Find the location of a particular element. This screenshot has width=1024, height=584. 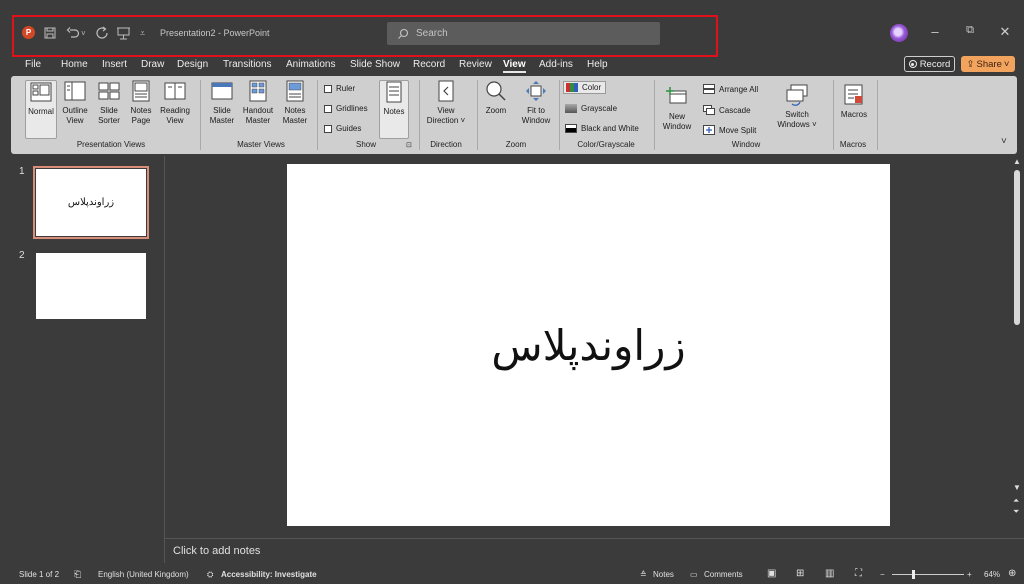

guides-checkbox: Guides is located at coordinates (342, 128).